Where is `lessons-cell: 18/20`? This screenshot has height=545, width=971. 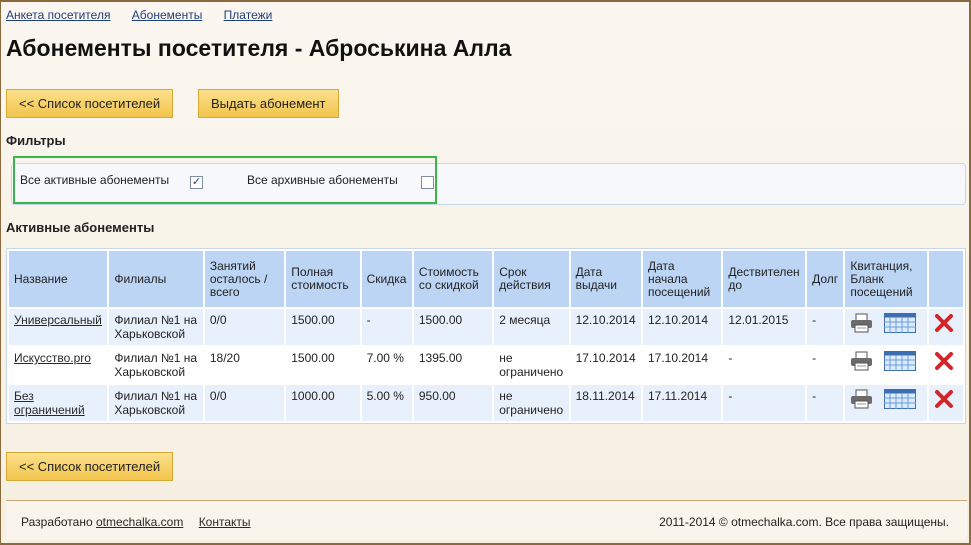 lessons-cell: 18/20 is located at coordinates (244, 365).